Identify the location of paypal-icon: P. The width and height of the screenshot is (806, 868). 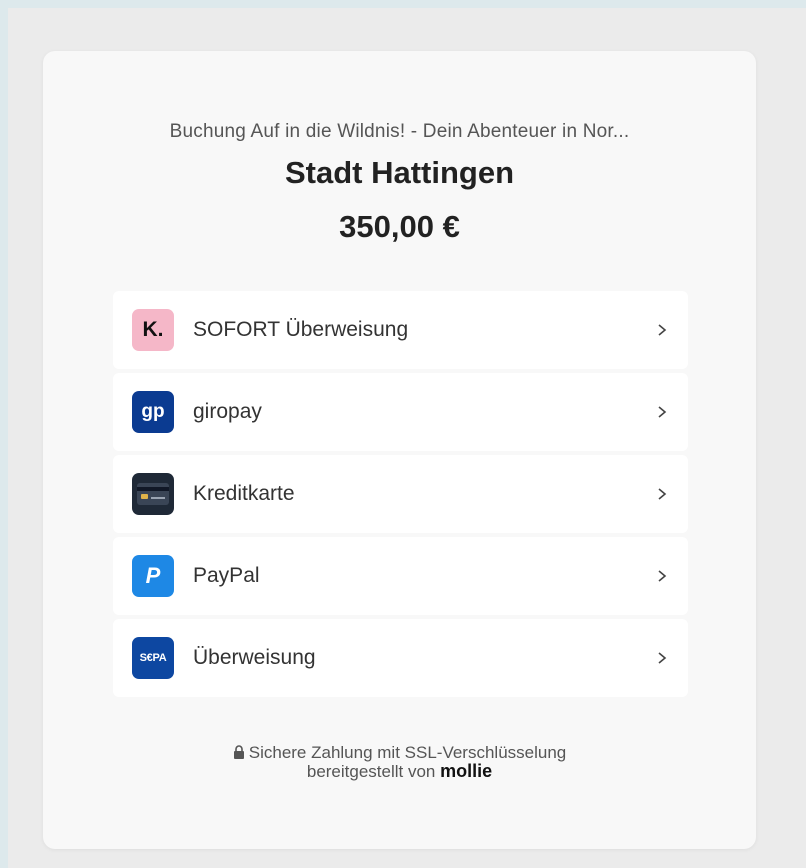
(153, 576).